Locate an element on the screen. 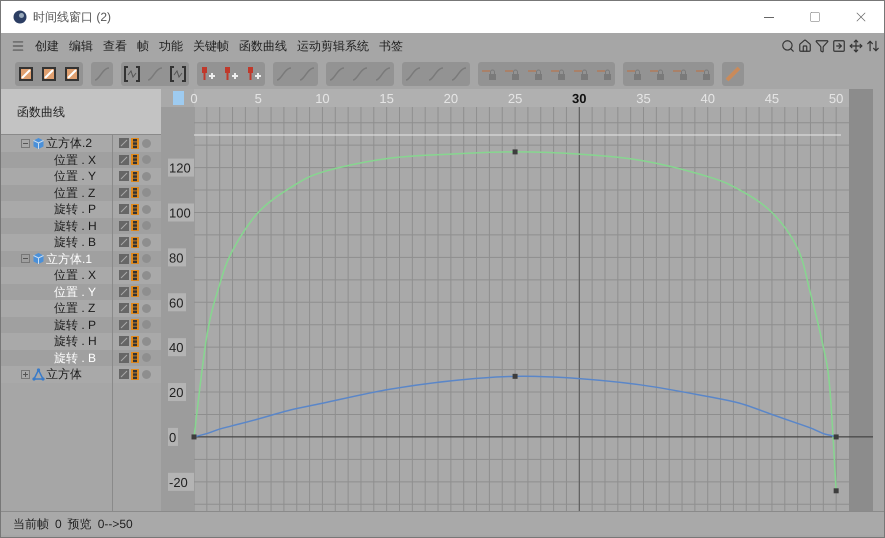 The image size is (885, 538). app-logo-icon is located at coordinates (20, 17).